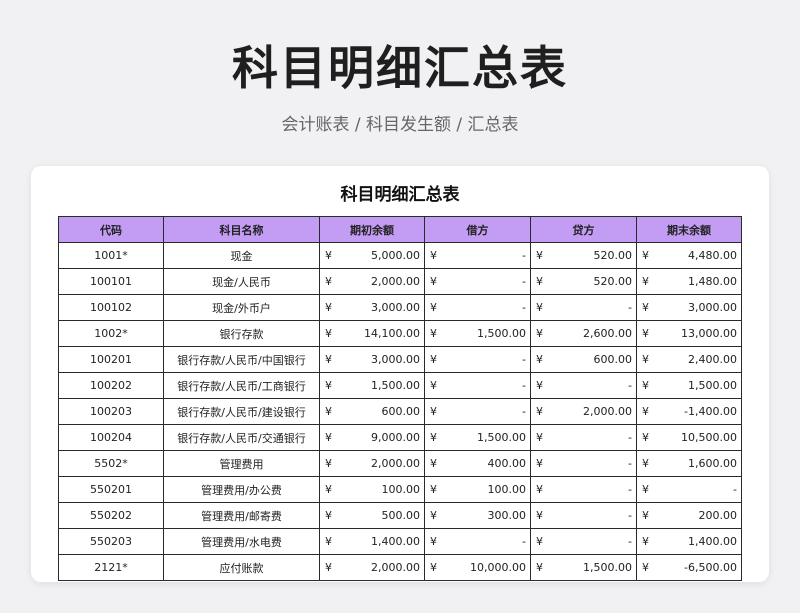  Describe the element at coordinates (111, 281) in the screenshot. I see `cell-code: 100101` at that location.